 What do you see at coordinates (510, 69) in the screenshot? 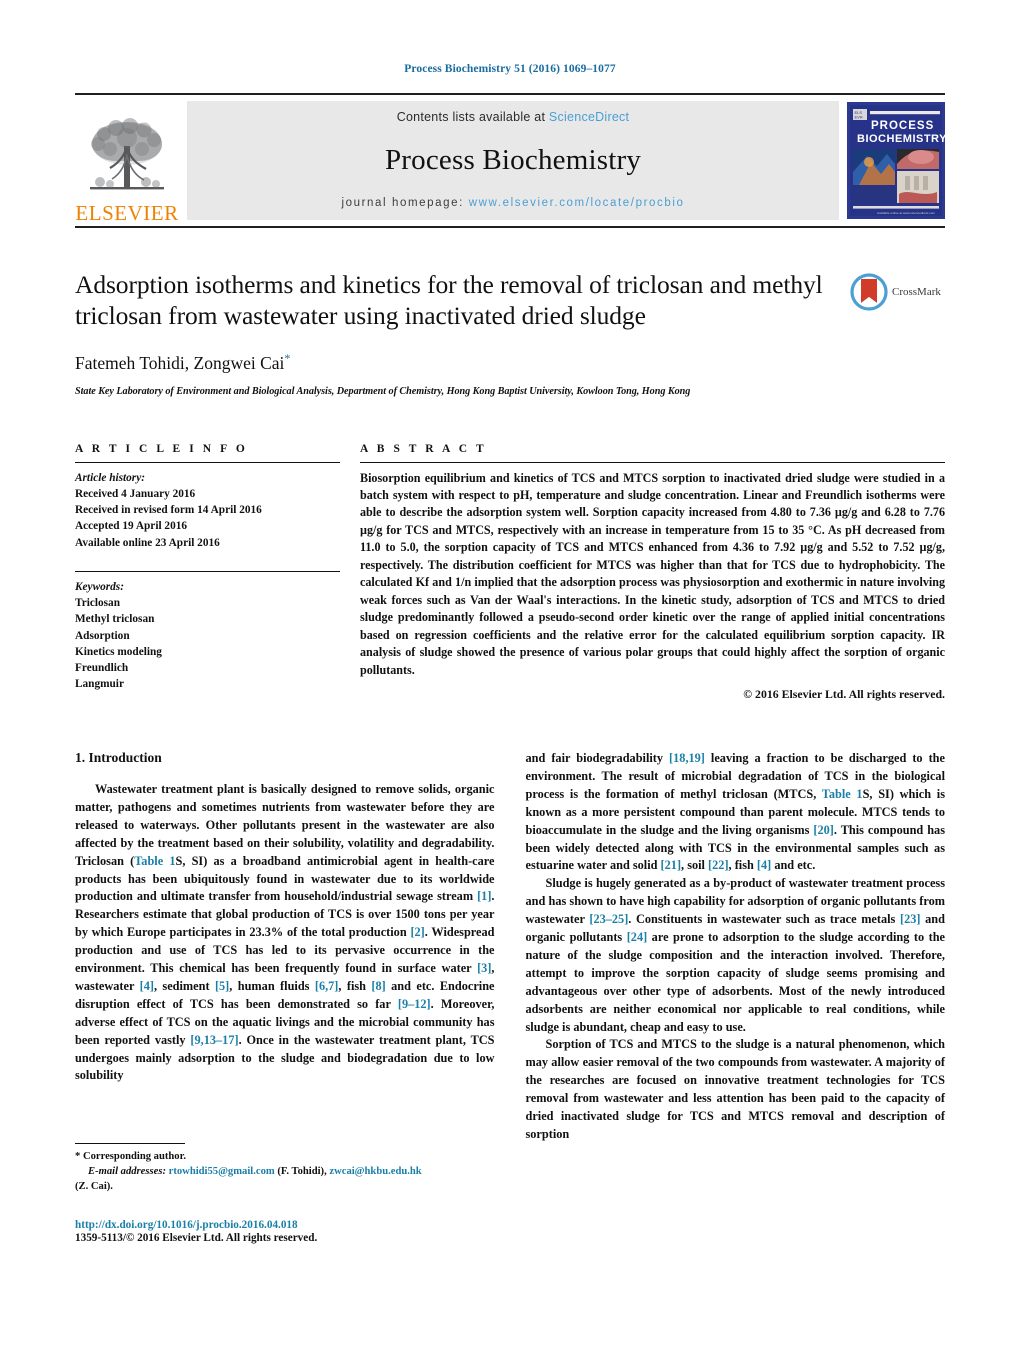
I see `running-head: Process Biochemistry 51 (2016) 1069–1077` at bounding box center [510, 69].